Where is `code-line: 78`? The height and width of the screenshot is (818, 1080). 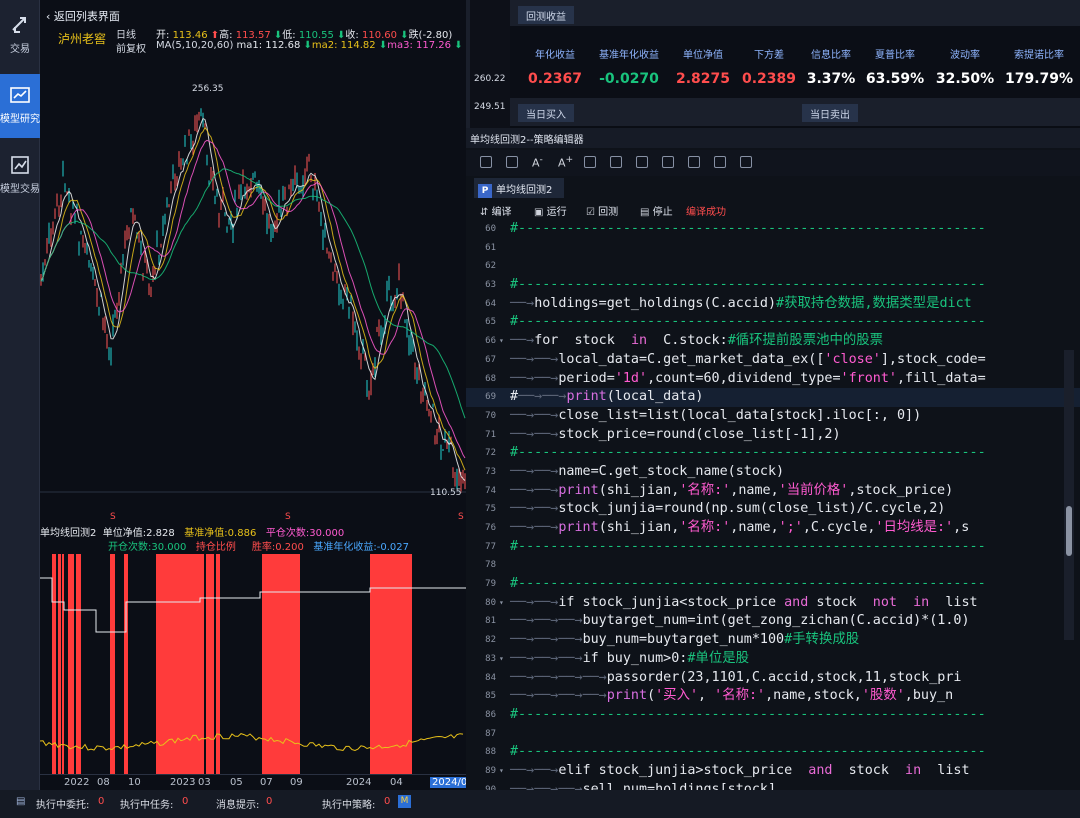 code-line: 78 is located at coordinates (773, 565).